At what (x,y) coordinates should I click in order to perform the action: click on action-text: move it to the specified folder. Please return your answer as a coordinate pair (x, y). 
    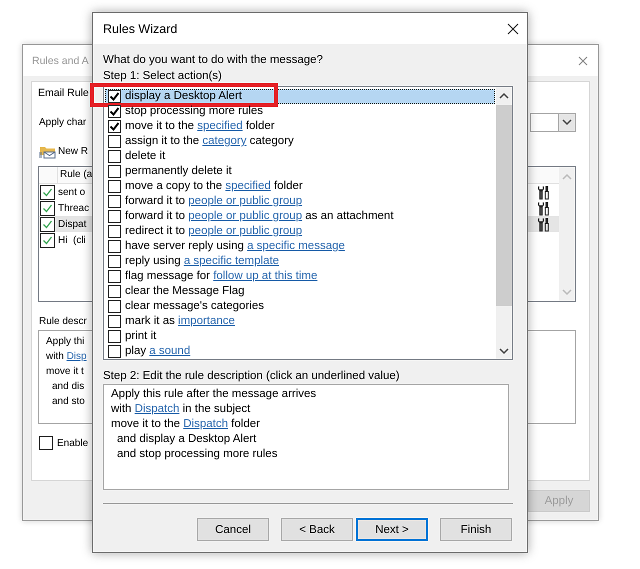
    Looking at the image, I should click on (200, 126).